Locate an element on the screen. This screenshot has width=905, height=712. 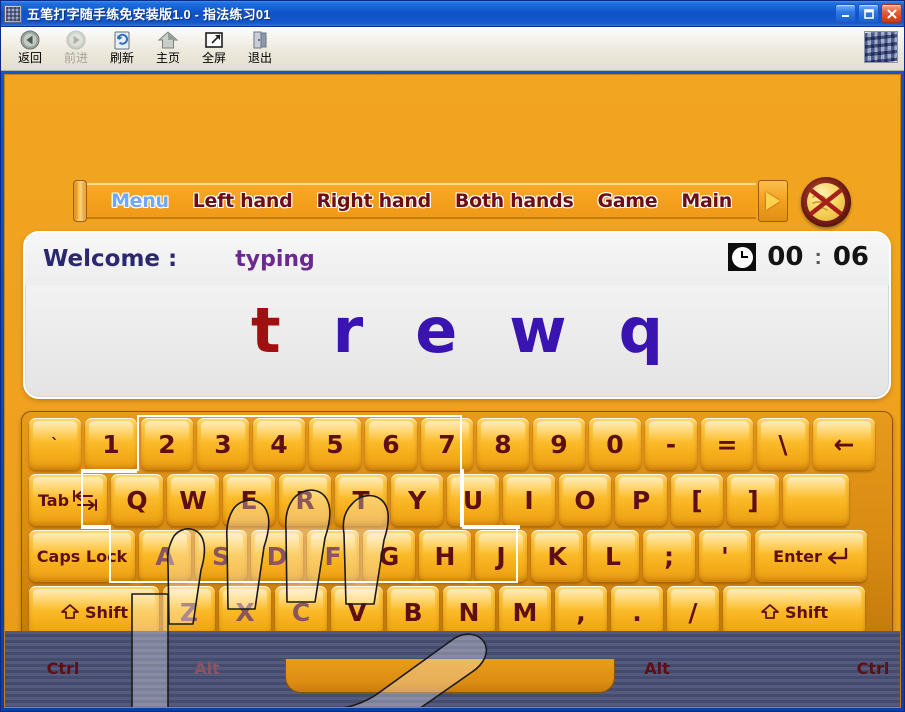
key-tab-1-0: Tab is located at coordinates (68, 500).